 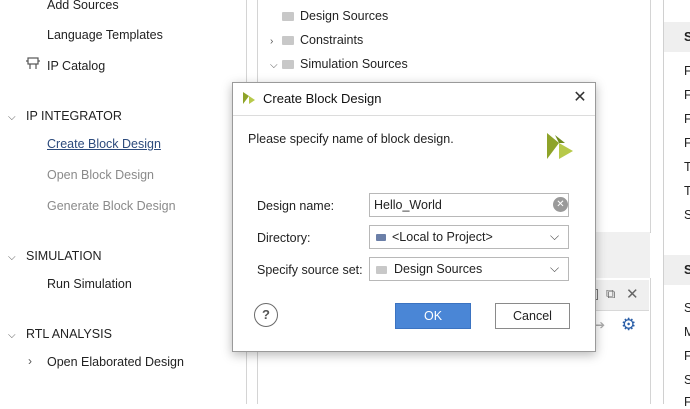 What do you see at coordinates (408, 205) in the screenshot?
I see `design-name-value: Hello_World` at bounding box center [408, 205].